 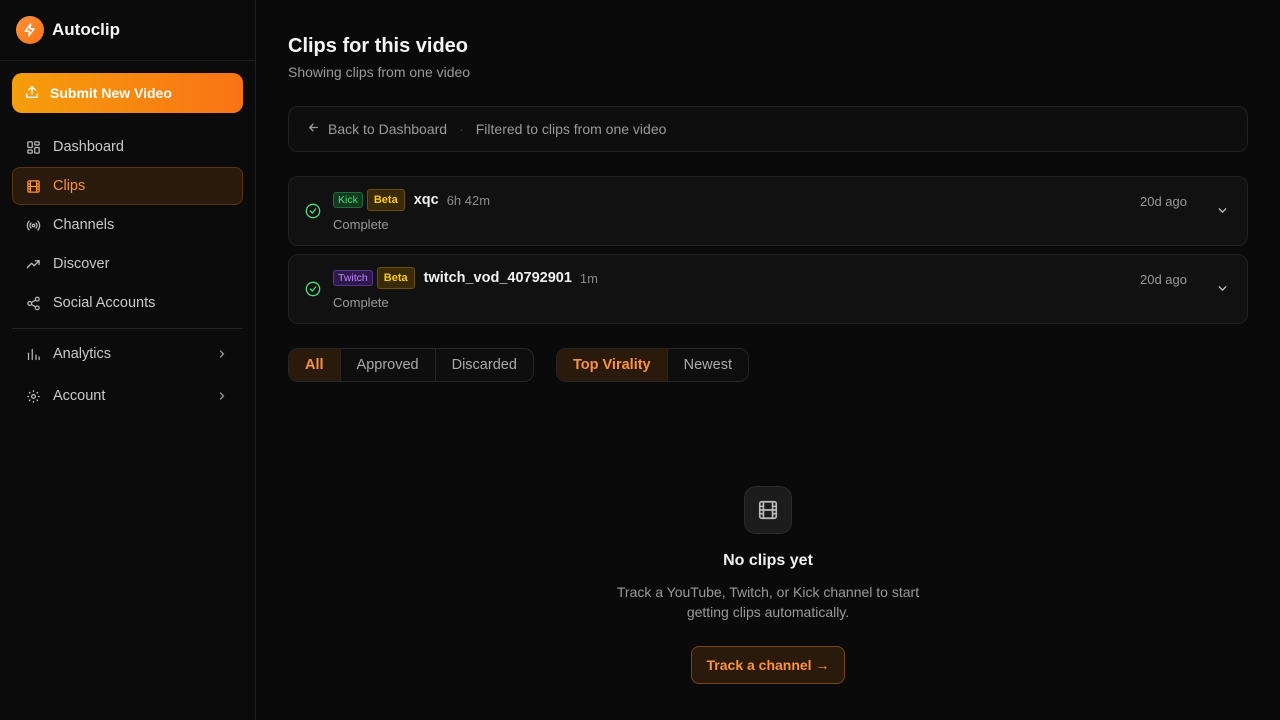 What do you see at coordinates (104, 303) in the screenshot?
I see `sidebar-item-label: Social Accounts` at bounding box center [104, 303].